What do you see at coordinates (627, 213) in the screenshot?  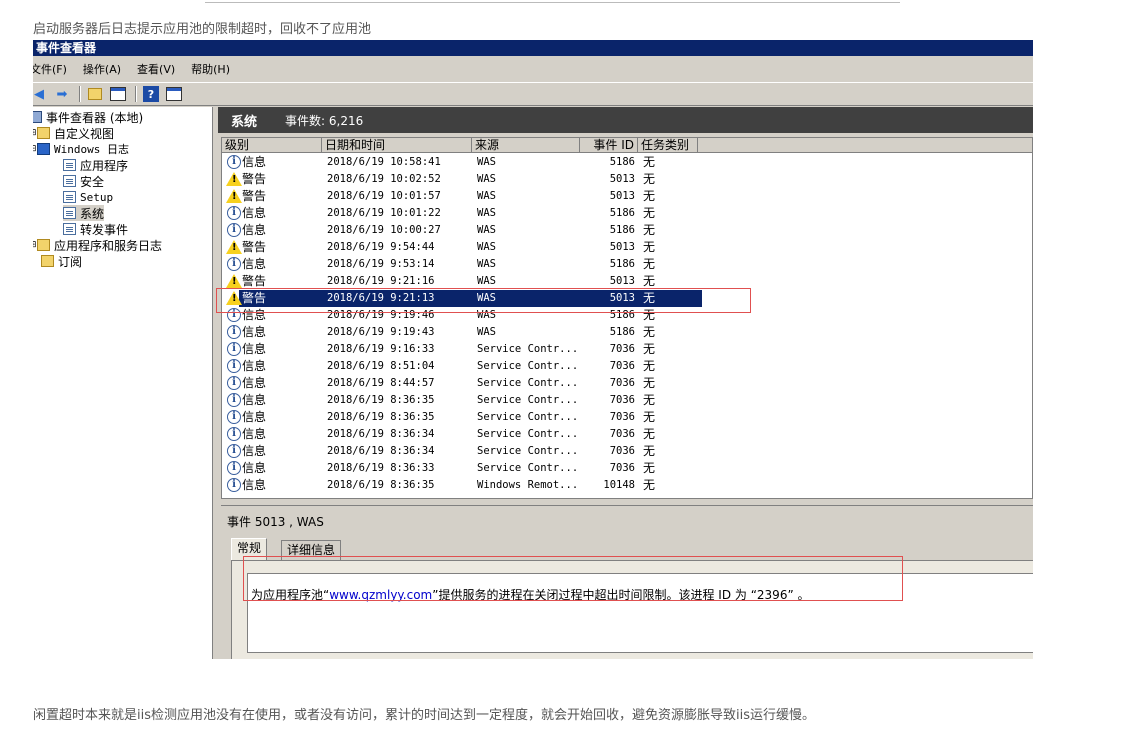 I see `table-row: i 信息 2018/6/19 10:01:22 WAS 5186 无` at bounding box center [627, 213].